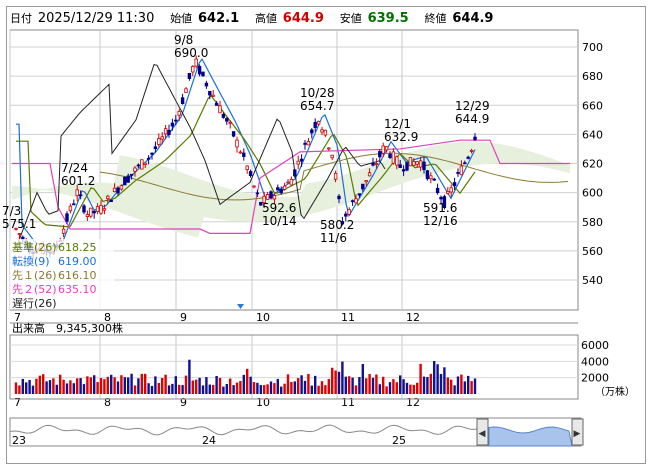  I want to click on annotation-price: 654.7, so click(317, 106).